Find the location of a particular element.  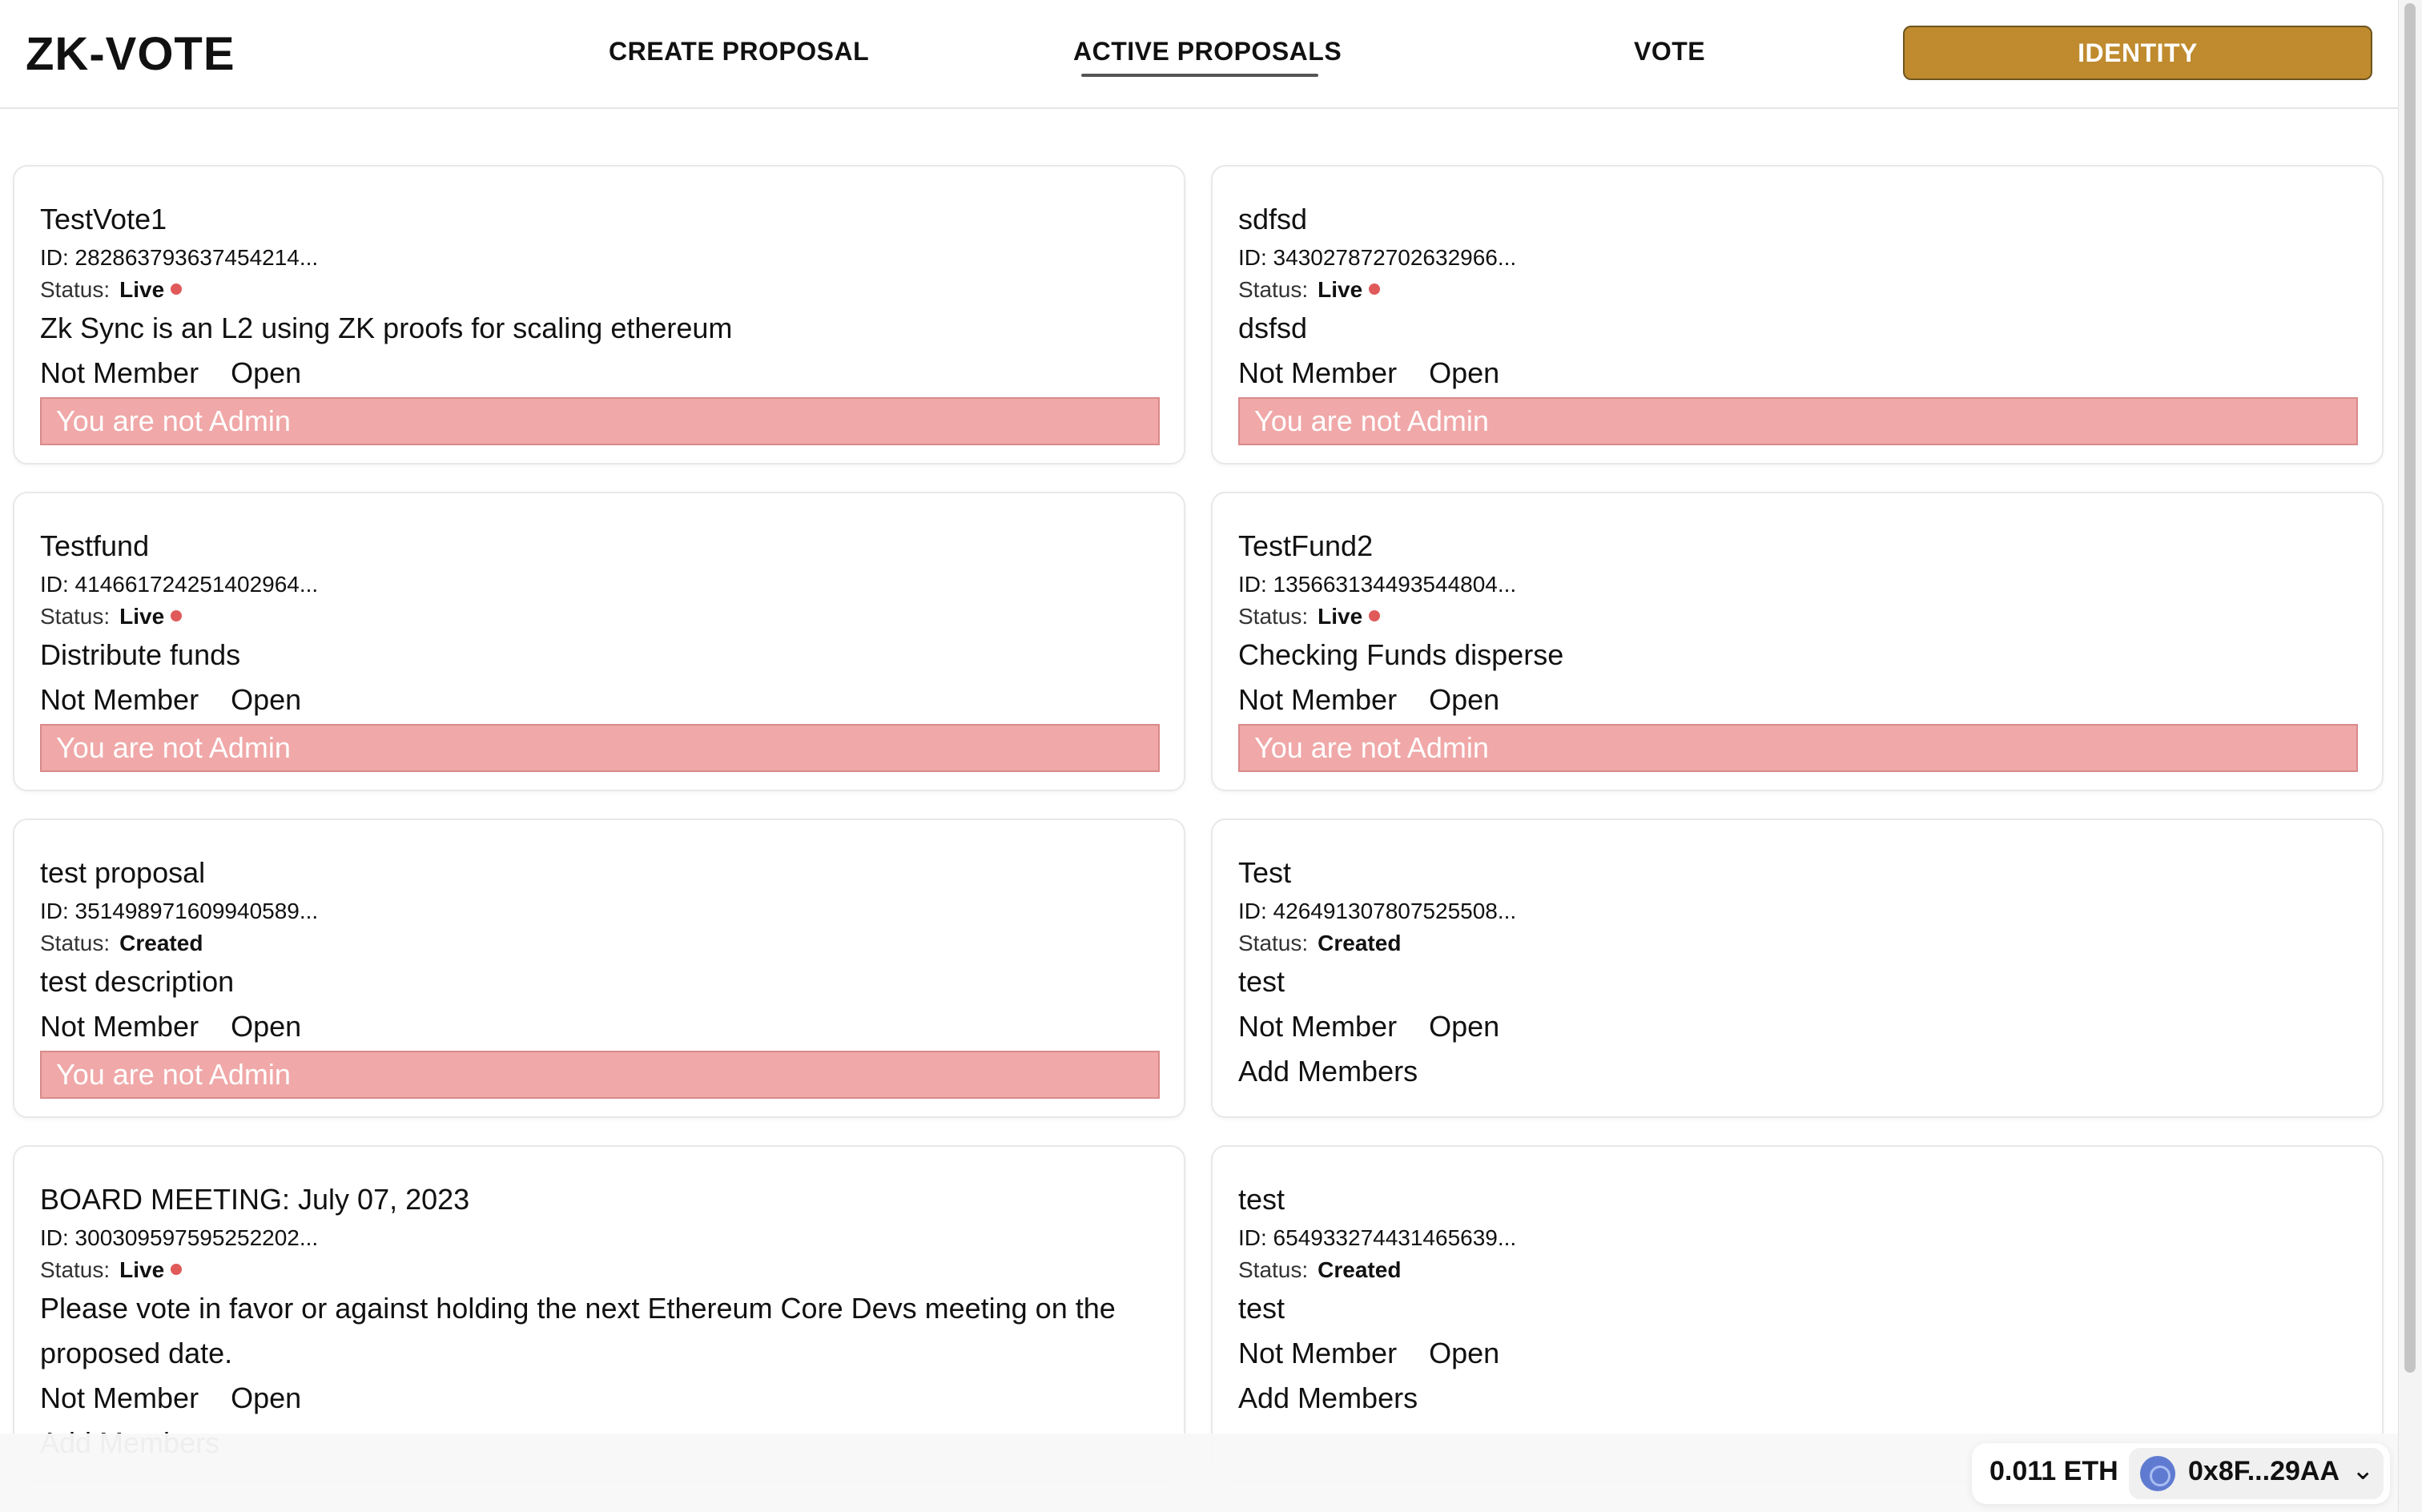

identity-button: IDENTITY is located at coordinates (2137, 53).